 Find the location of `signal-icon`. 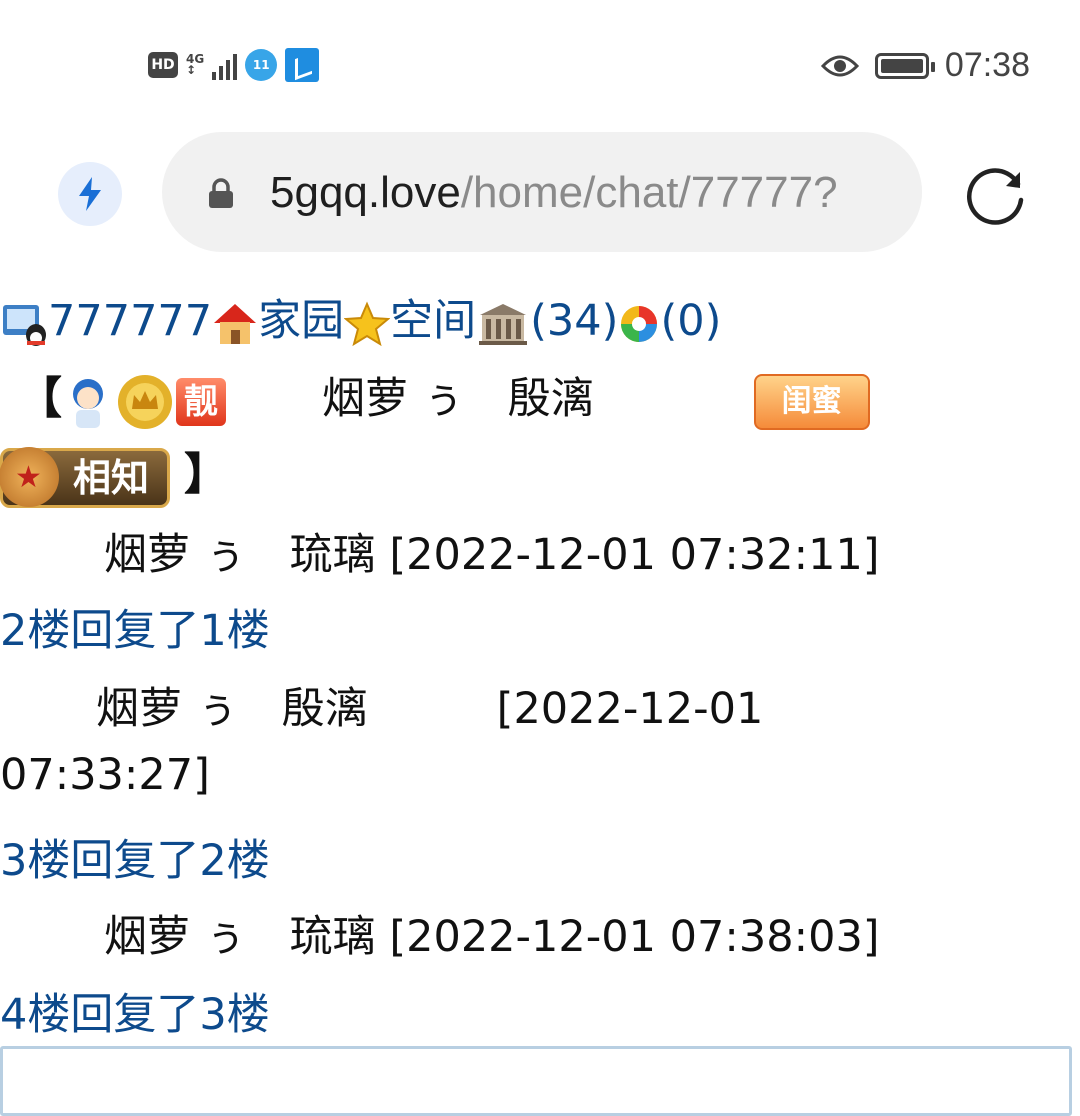

signal-icon is located at coordinates (225, 65).